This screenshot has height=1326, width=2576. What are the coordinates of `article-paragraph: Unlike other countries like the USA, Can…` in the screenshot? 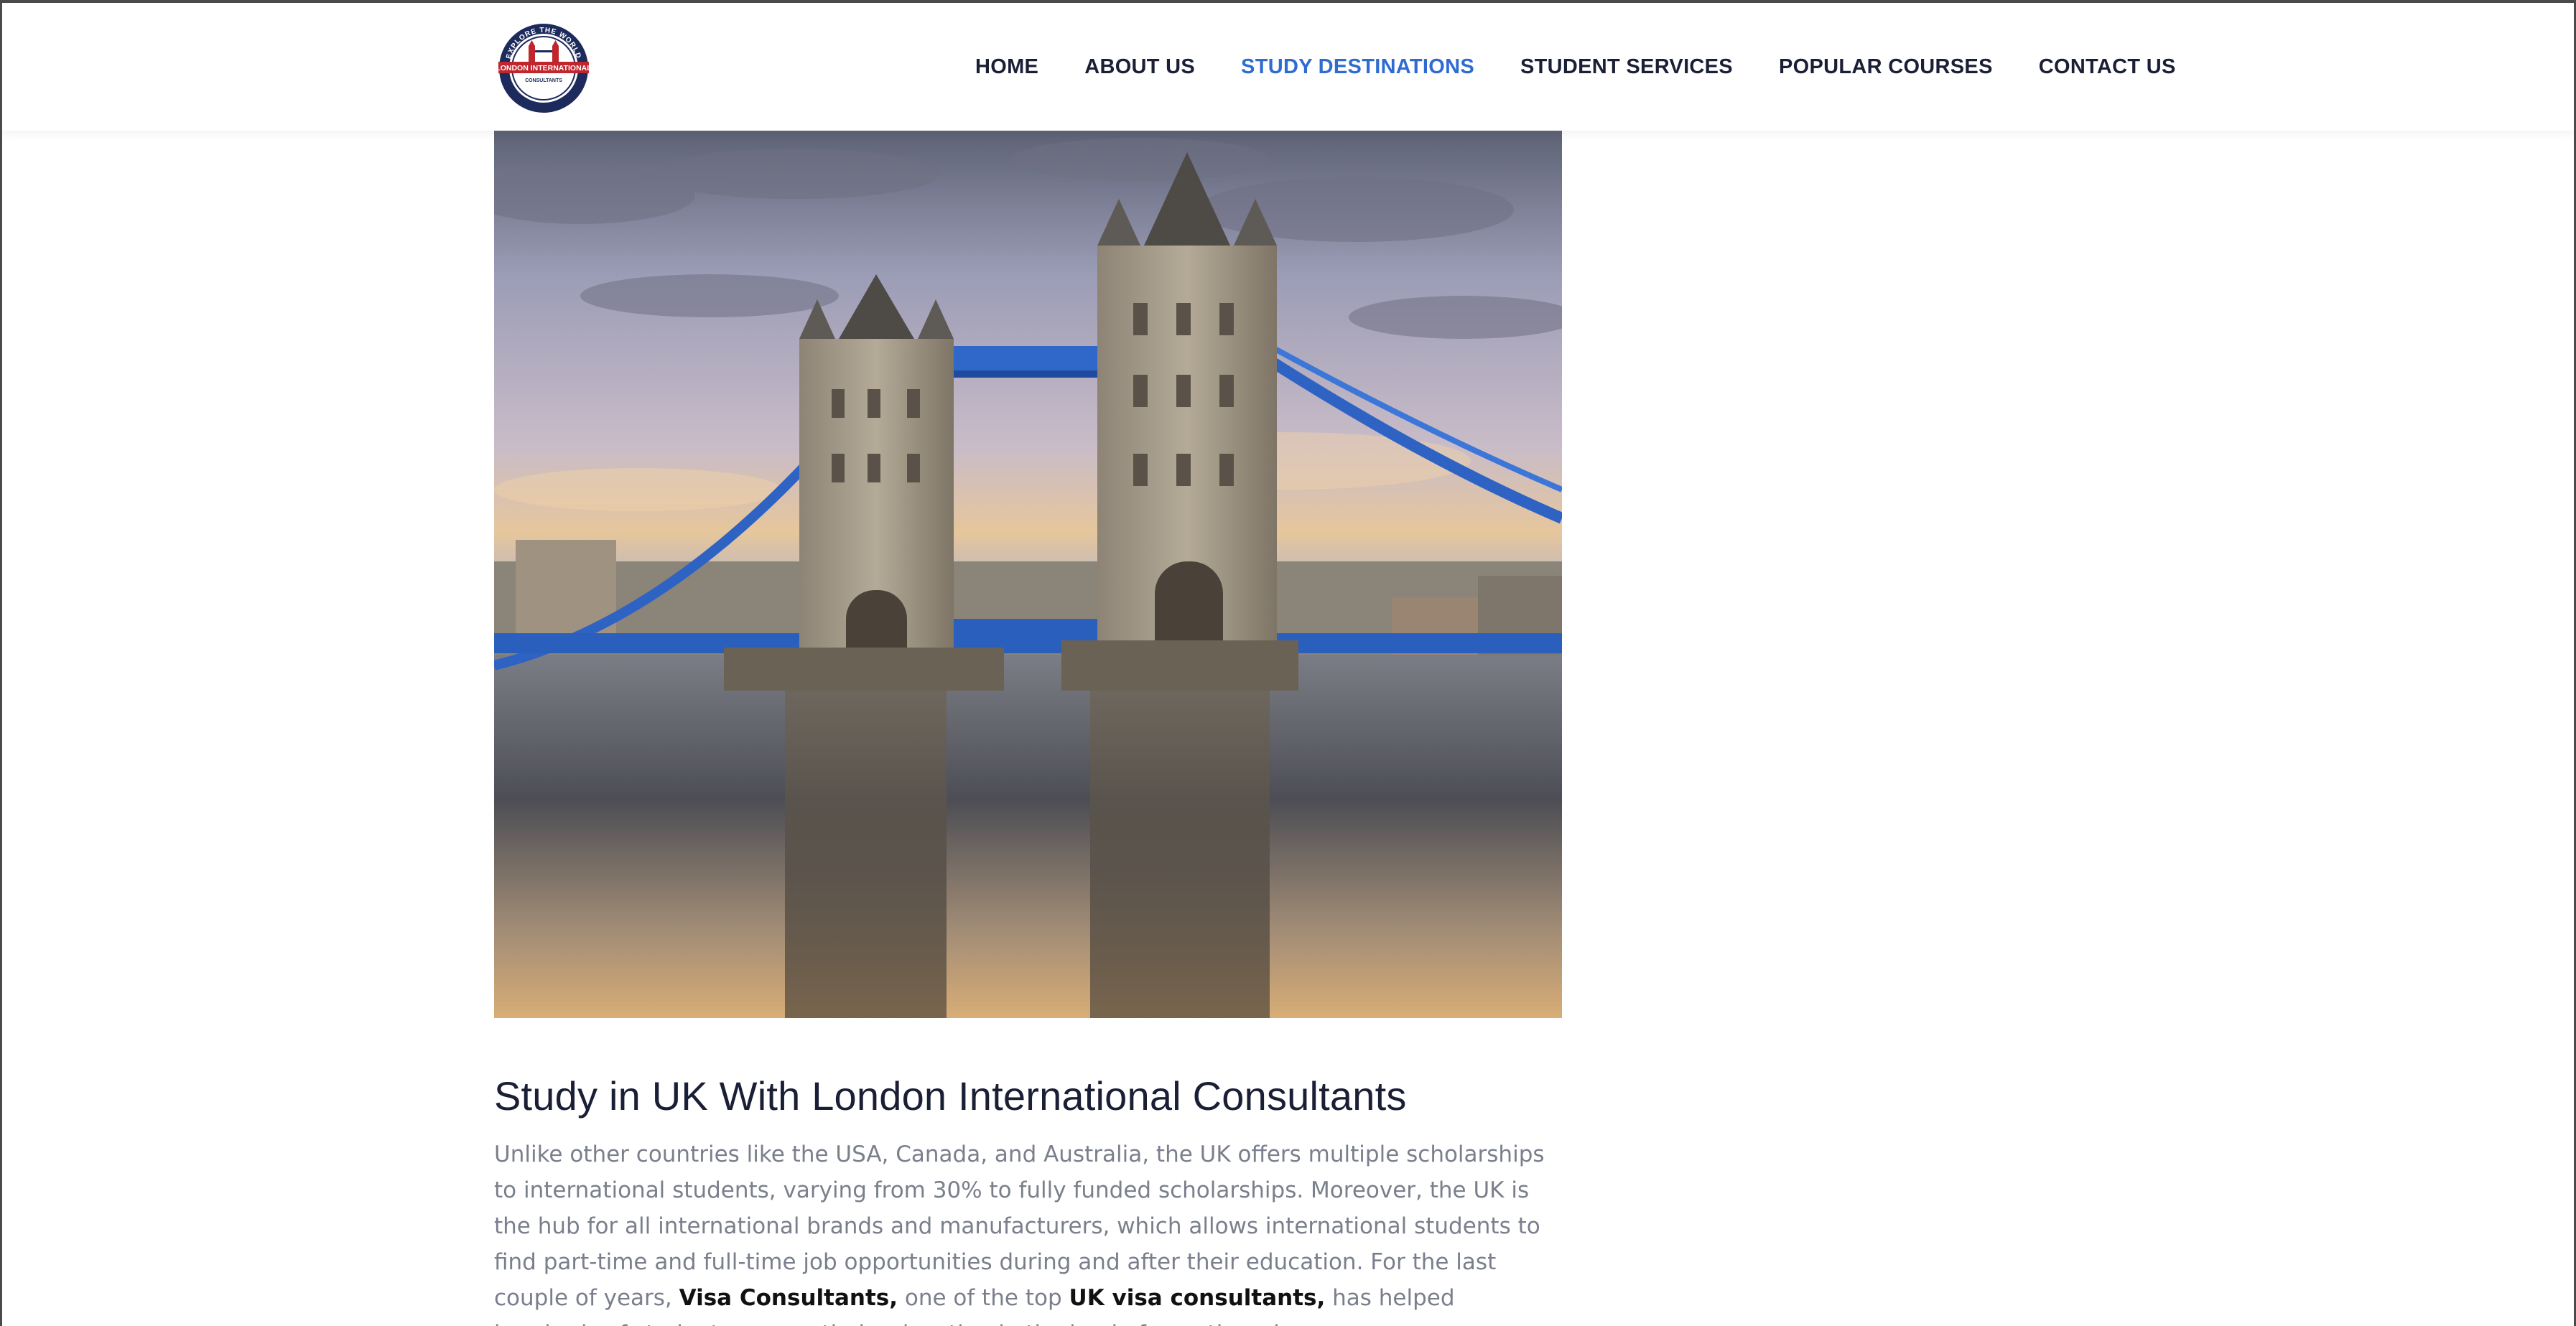 It's located at (1028, 1231).